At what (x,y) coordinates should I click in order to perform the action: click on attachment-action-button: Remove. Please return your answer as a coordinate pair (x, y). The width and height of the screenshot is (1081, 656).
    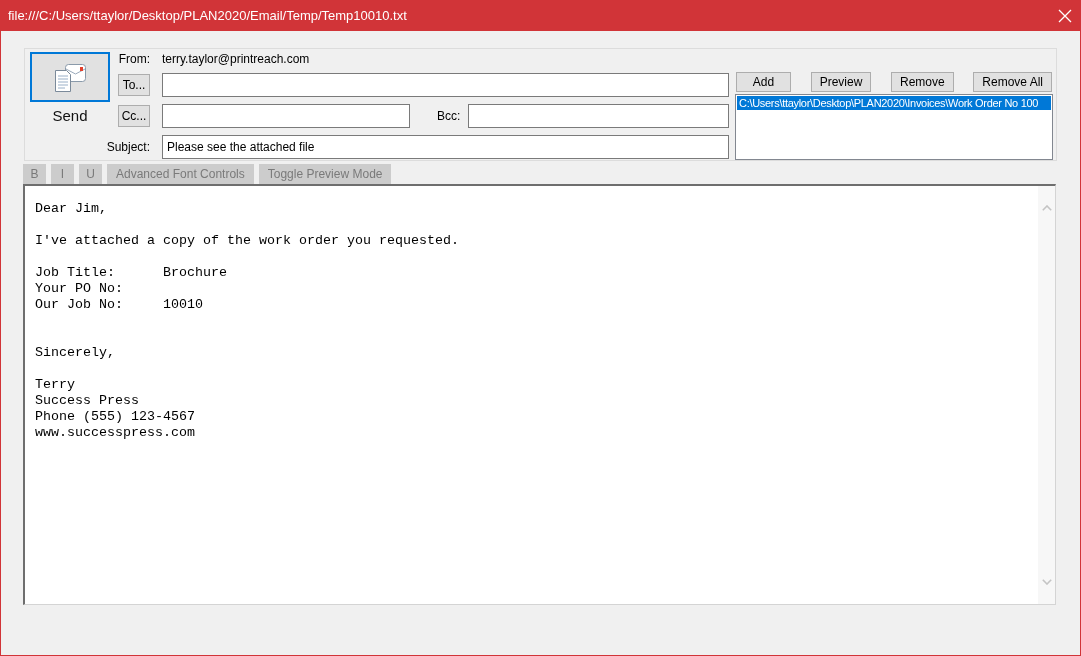
    Looking at the image, I should click on (922, 82).